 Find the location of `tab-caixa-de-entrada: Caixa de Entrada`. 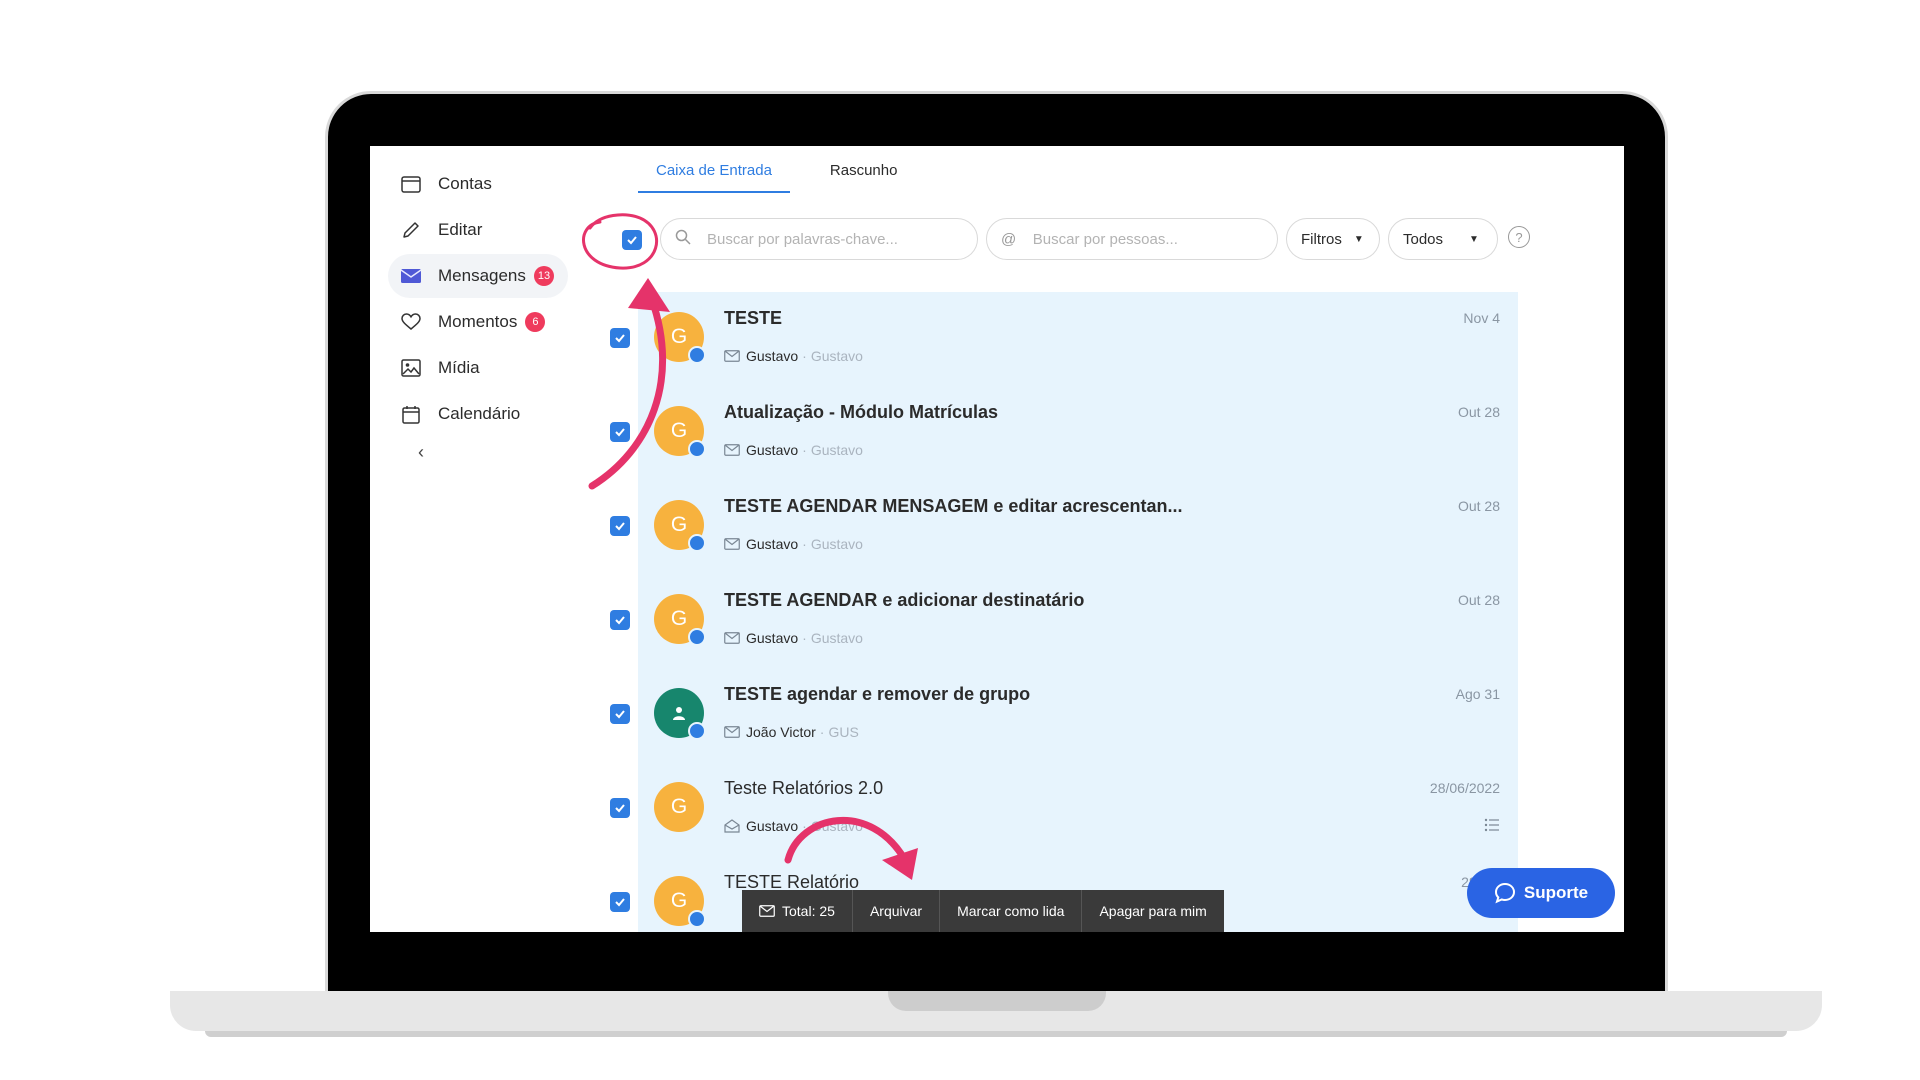

tab-caixa-de-entrada: Caixa de Entrada is located at coordinates (714, 177).